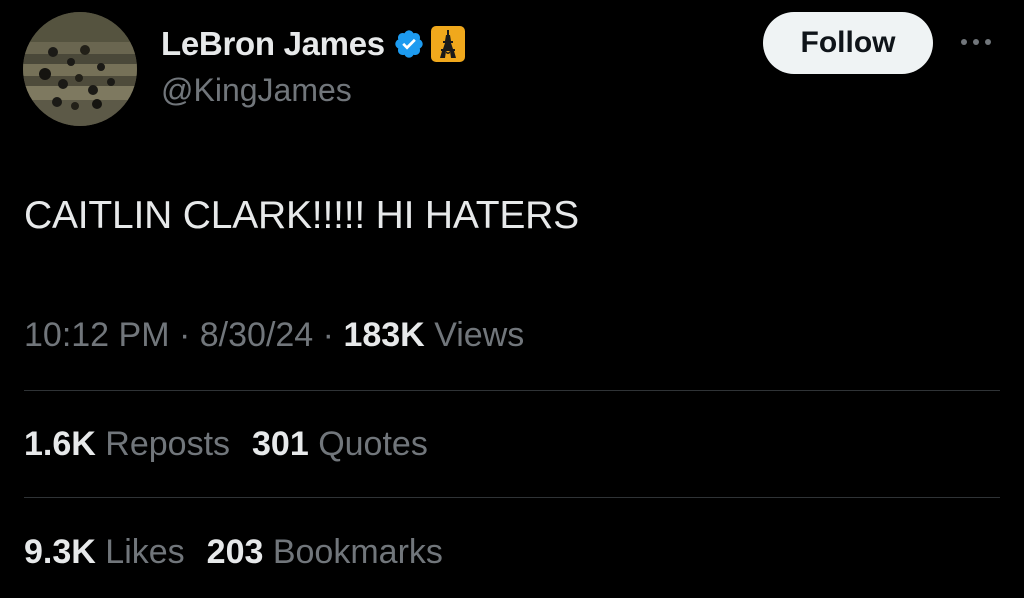 This screenshot has height=598, width=1024. What do you see at coordinates (273, 44) in the screenshot?
I see `display-name: LeBron James` at bounding box center [273, 44].